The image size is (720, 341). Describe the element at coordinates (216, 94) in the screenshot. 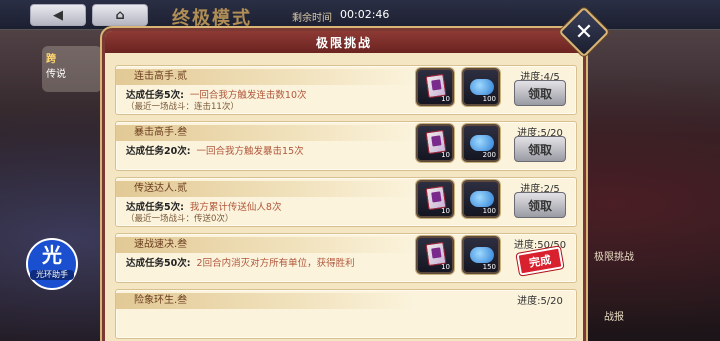

I see `task-requirement: 达成任务5次: 一回合我方触发连击数10次` at that location.